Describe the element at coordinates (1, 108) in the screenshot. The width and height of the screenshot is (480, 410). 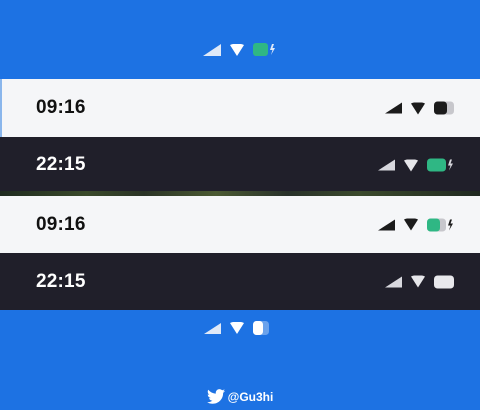
I see `bar-edge-line` at that location.